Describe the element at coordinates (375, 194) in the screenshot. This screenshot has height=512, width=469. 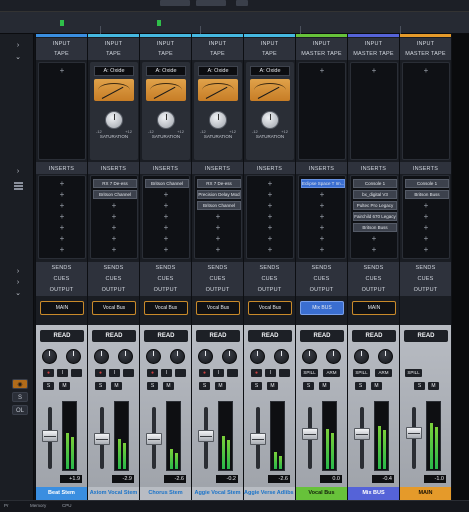
I see `insert-slot: bx_digital V3` at that location.